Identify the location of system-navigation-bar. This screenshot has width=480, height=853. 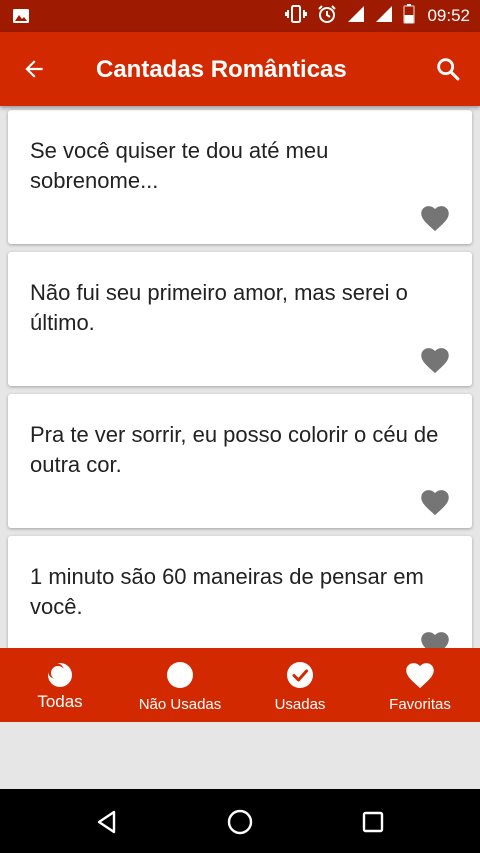
(240, 821).